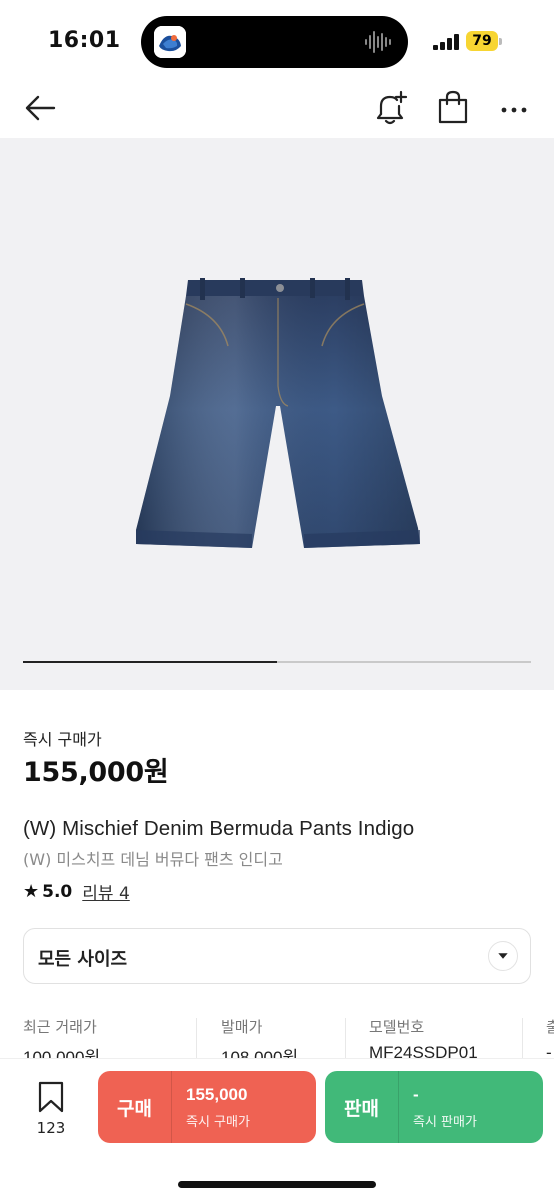  I want to click on product-title-ko: (W) 미스치프 데님 버뮤다 팬츠 인디고, so click(153, 859).